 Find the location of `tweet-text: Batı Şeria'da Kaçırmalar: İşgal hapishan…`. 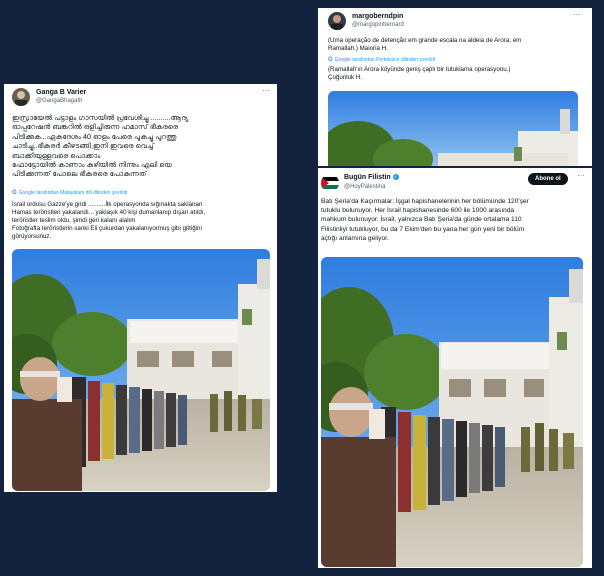

tweet-text: Batı Şeria'da Kaçırmalar: İşgal hapishan… is located at coordinates (425, 220).